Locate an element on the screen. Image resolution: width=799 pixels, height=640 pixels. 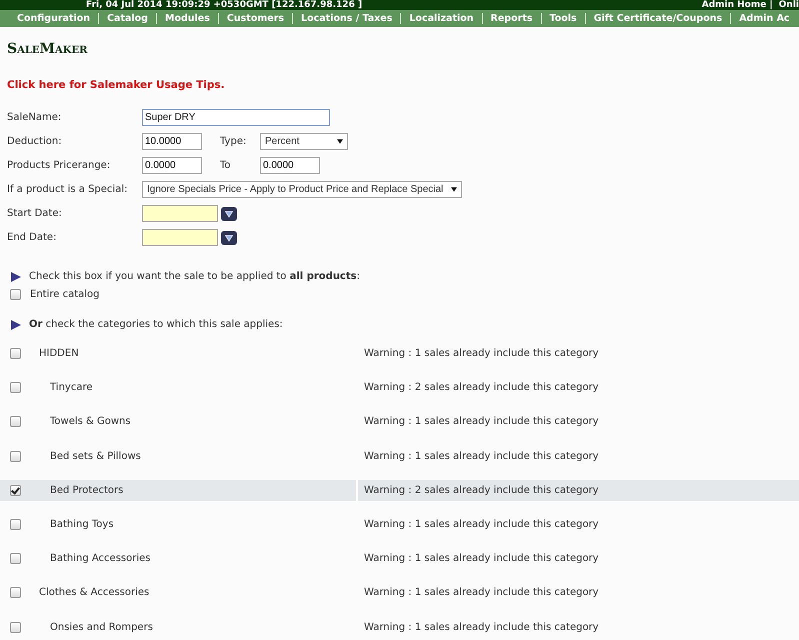
header-link: Onli is located at coordinates (788, 5).